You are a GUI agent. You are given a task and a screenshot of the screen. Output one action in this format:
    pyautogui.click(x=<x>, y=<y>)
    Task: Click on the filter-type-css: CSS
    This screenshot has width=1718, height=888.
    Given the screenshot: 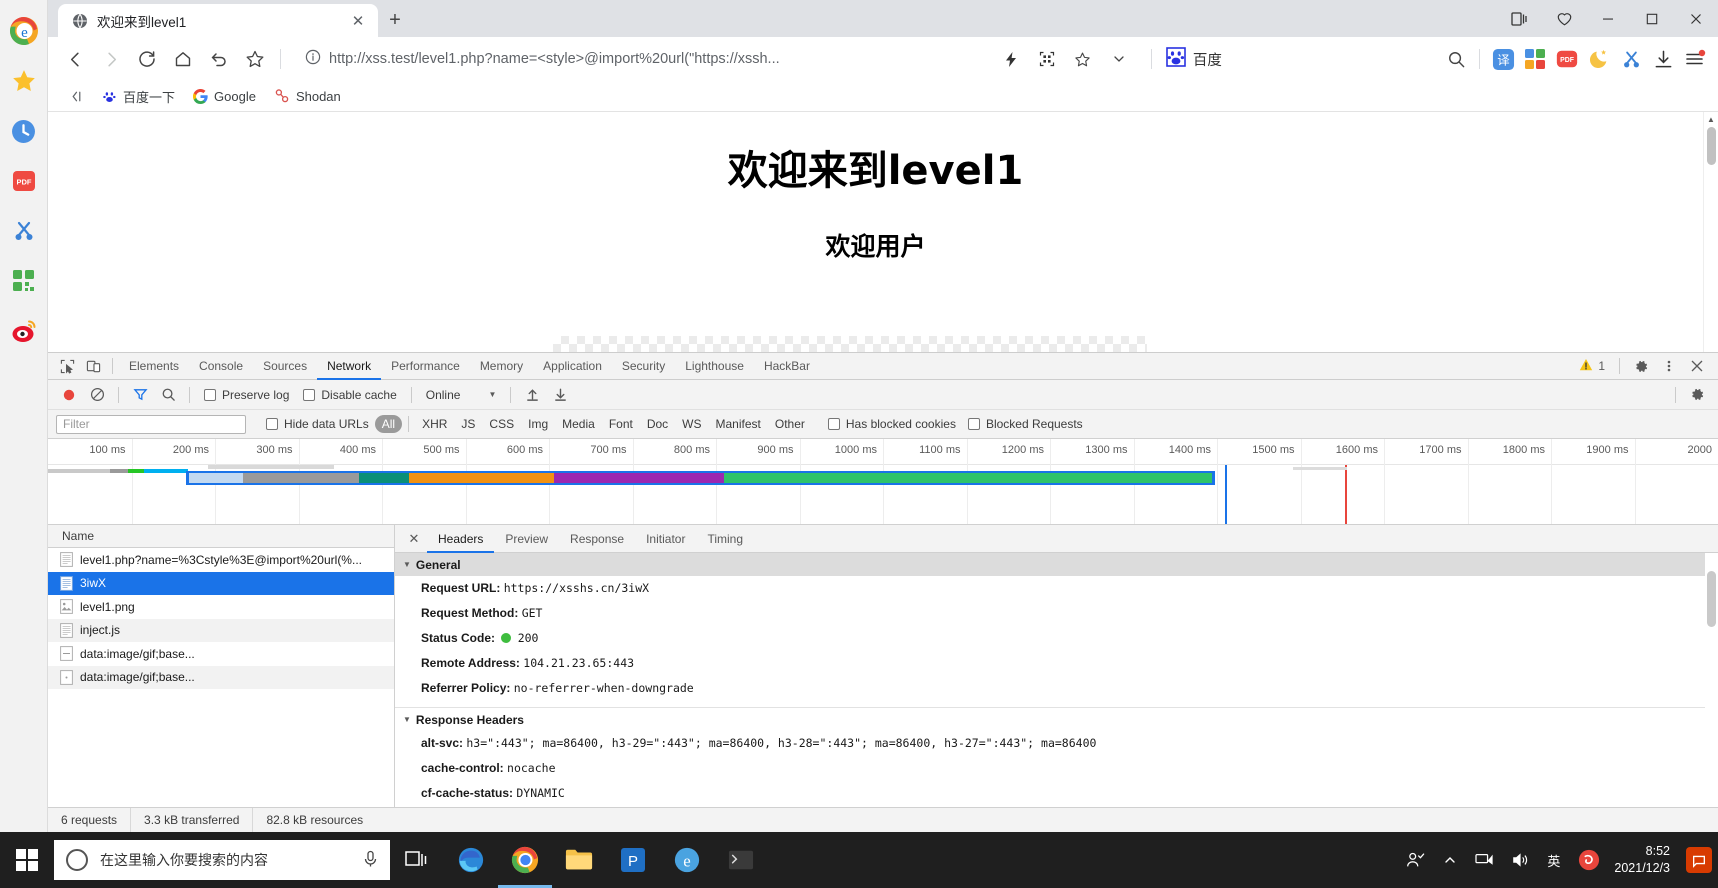 What is the action you would take?
    pyautogui.click(x=501, y=424)
    